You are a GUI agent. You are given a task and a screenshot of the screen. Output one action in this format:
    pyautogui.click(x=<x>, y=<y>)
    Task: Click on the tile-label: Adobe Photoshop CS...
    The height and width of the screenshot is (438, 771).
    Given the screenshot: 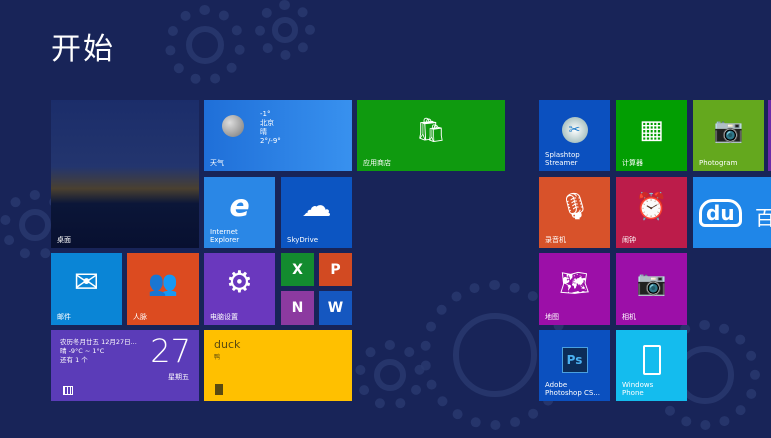 What is the action you would take?
    pyautogui.click(x=573, y=389)
    